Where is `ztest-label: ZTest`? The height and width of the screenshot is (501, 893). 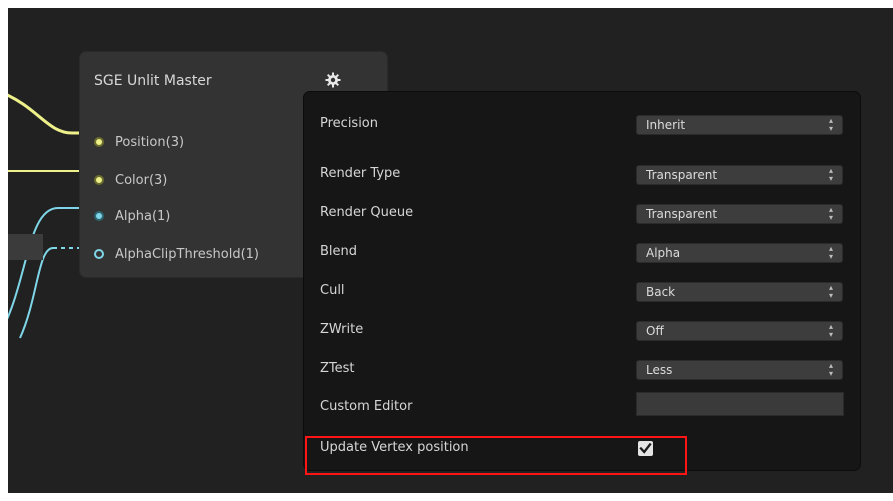 ztest-label: ZTest is located at coordinates (337, 368).